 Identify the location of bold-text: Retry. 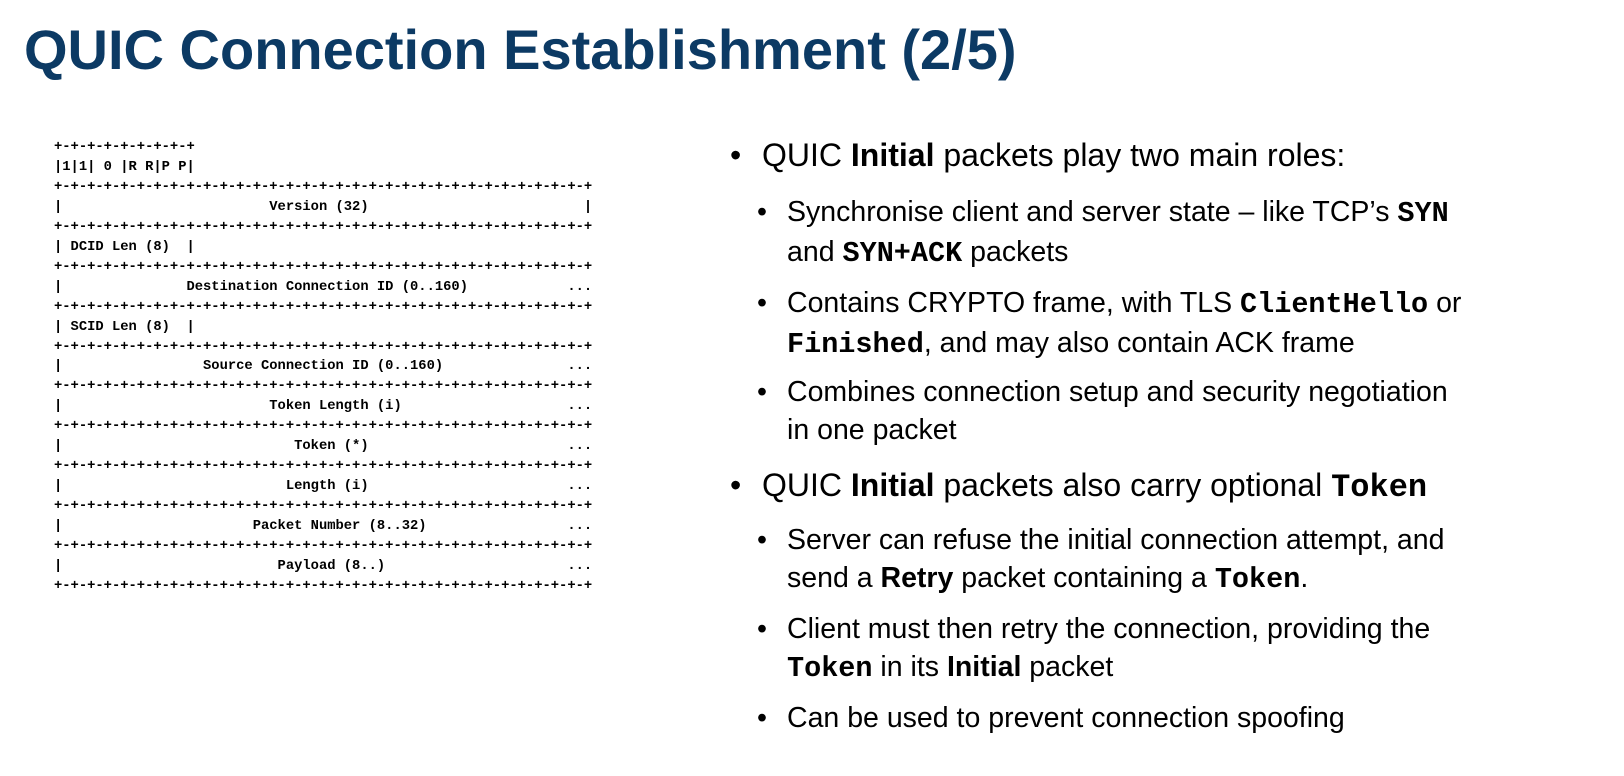
(917, 578).